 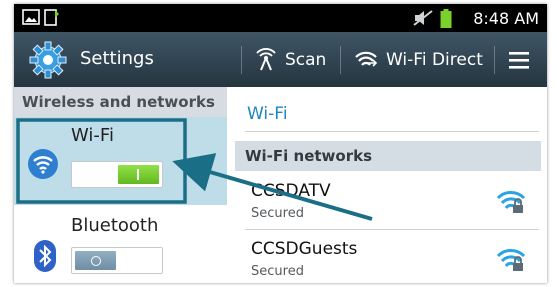 What do you see at coordinates (392, 229) in the screenshot?
I see `network-divider` at bounding box center [392, 229].